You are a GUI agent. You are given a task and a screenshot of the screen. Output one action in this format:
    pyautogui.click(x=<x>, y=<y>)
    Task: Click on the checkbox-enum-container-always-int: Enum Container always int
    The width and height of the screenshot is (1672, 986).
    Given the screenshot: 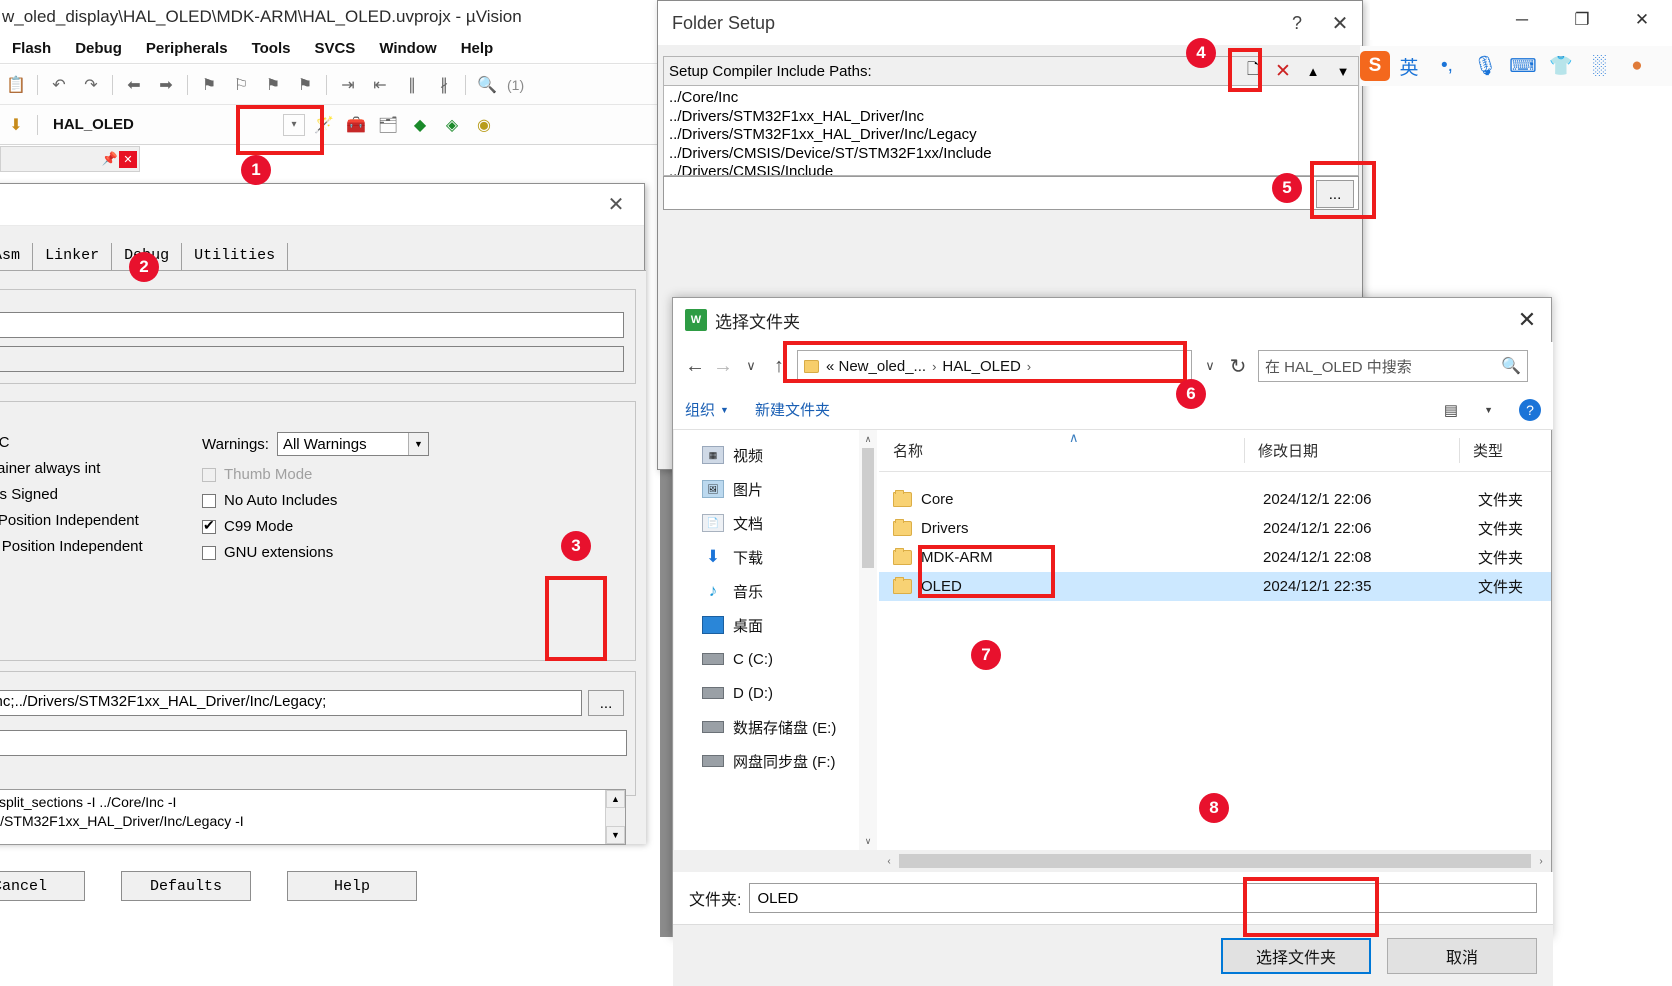 What is the action you would take?
    pyautogui.click(x=100, y=468)
    